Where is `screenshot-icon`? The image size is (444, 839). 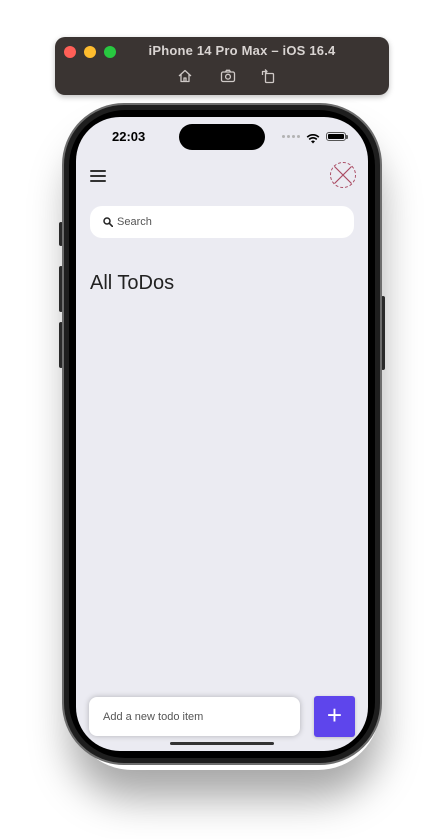 screenshot-icon is located at coordinates (228, 76).